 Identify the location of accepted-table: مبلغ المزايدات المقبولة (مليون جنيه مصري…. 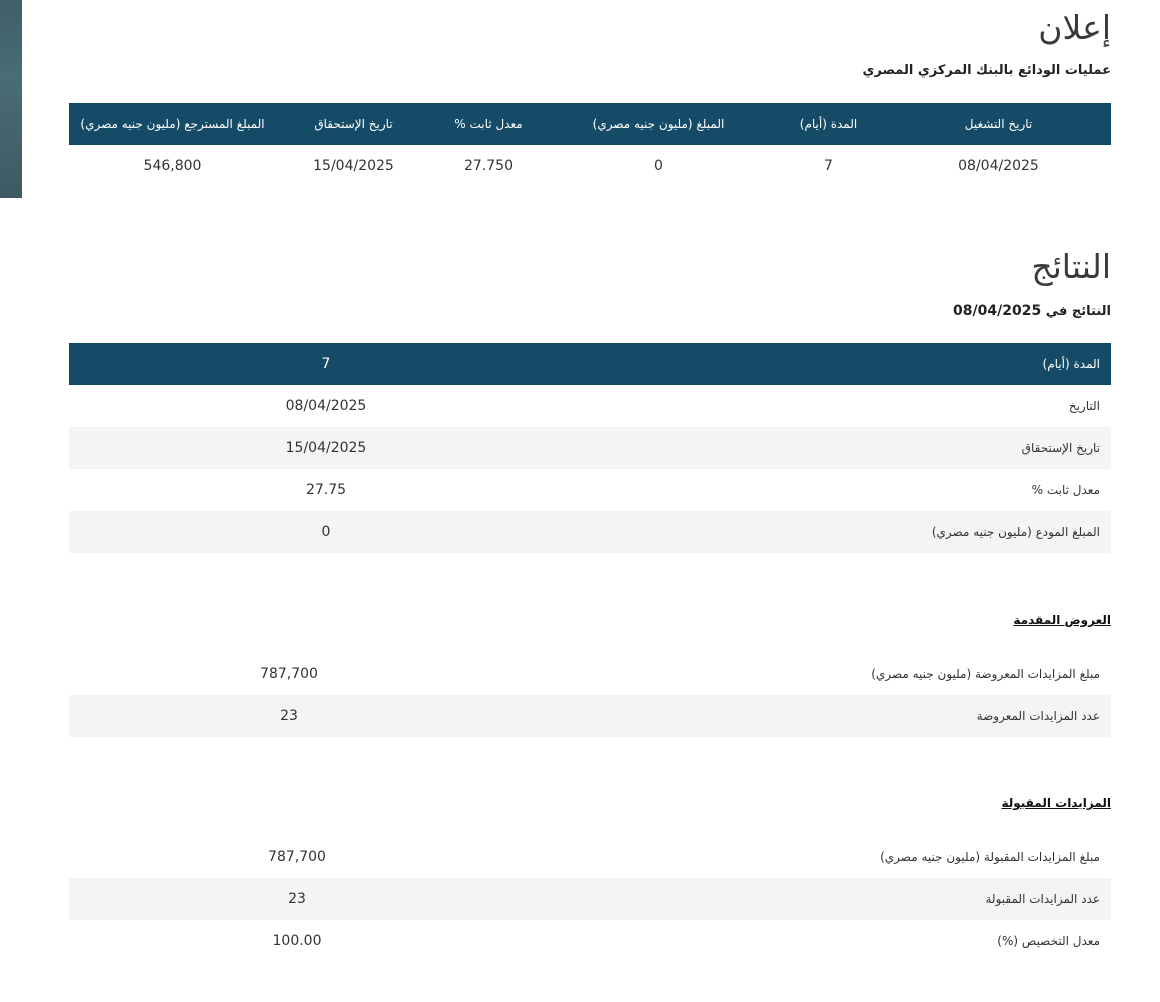
(590, 899).